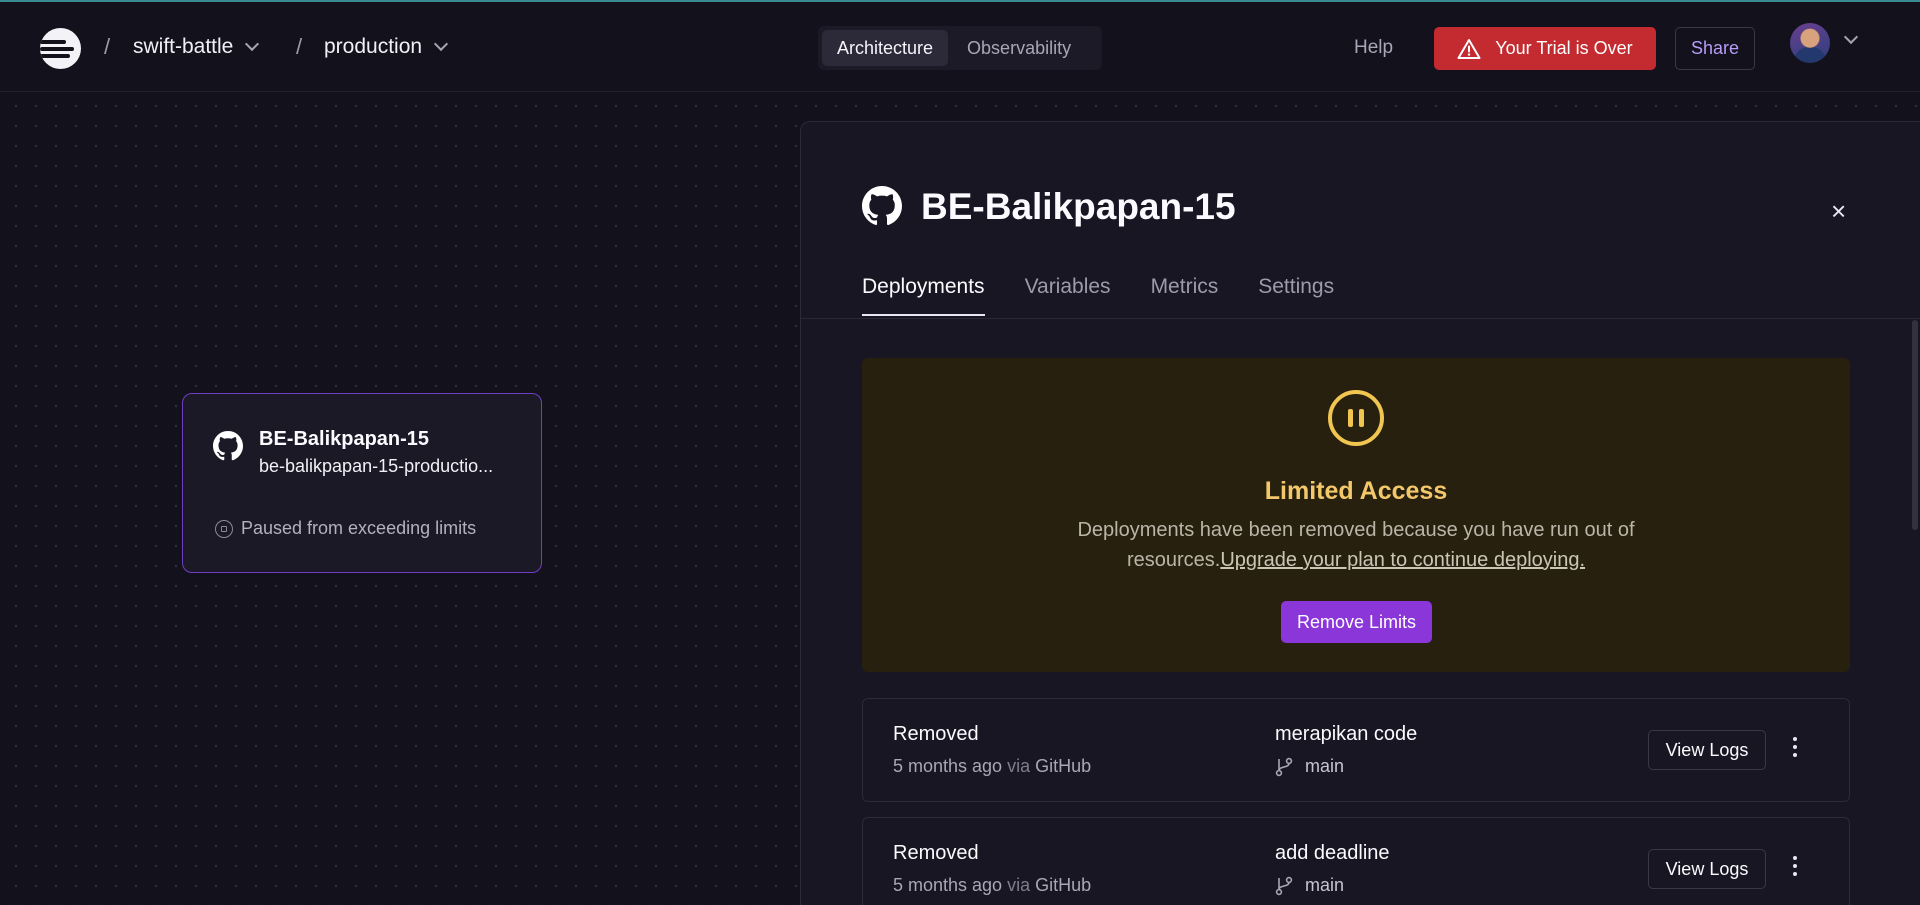  What do you see at coordinates (1068, 295) in the screenshot?
I see `tab-variables: Variables` at bounding box center [1068, 295].